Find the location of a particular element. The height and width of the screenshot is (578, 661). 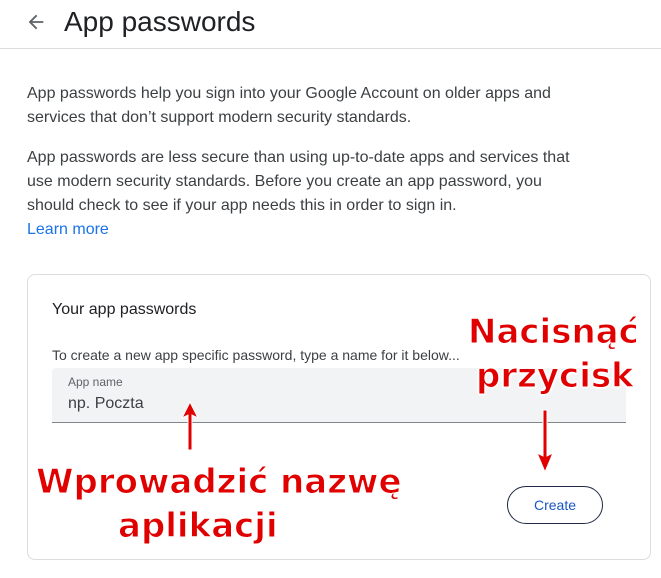

arrow-left-icon is located at coordinates (36, 22).